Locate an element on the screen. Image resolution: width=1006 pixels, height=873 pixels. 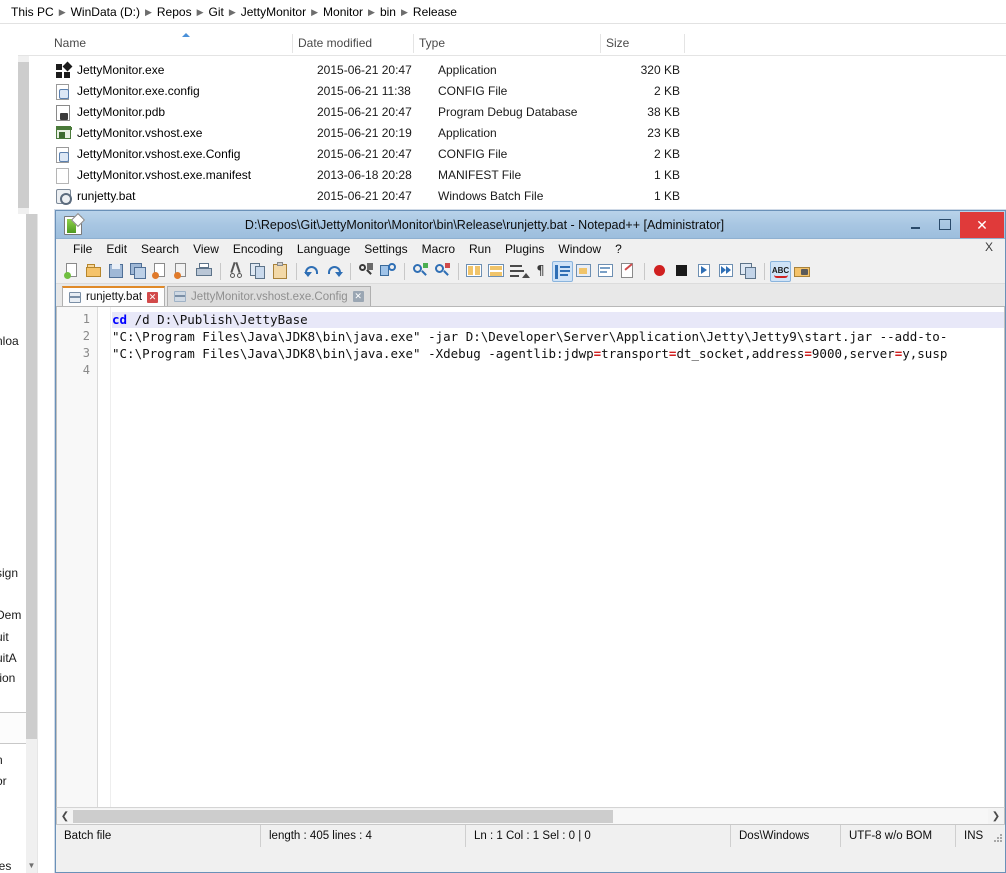
close-file-icon is located at coordinates (160, 271).